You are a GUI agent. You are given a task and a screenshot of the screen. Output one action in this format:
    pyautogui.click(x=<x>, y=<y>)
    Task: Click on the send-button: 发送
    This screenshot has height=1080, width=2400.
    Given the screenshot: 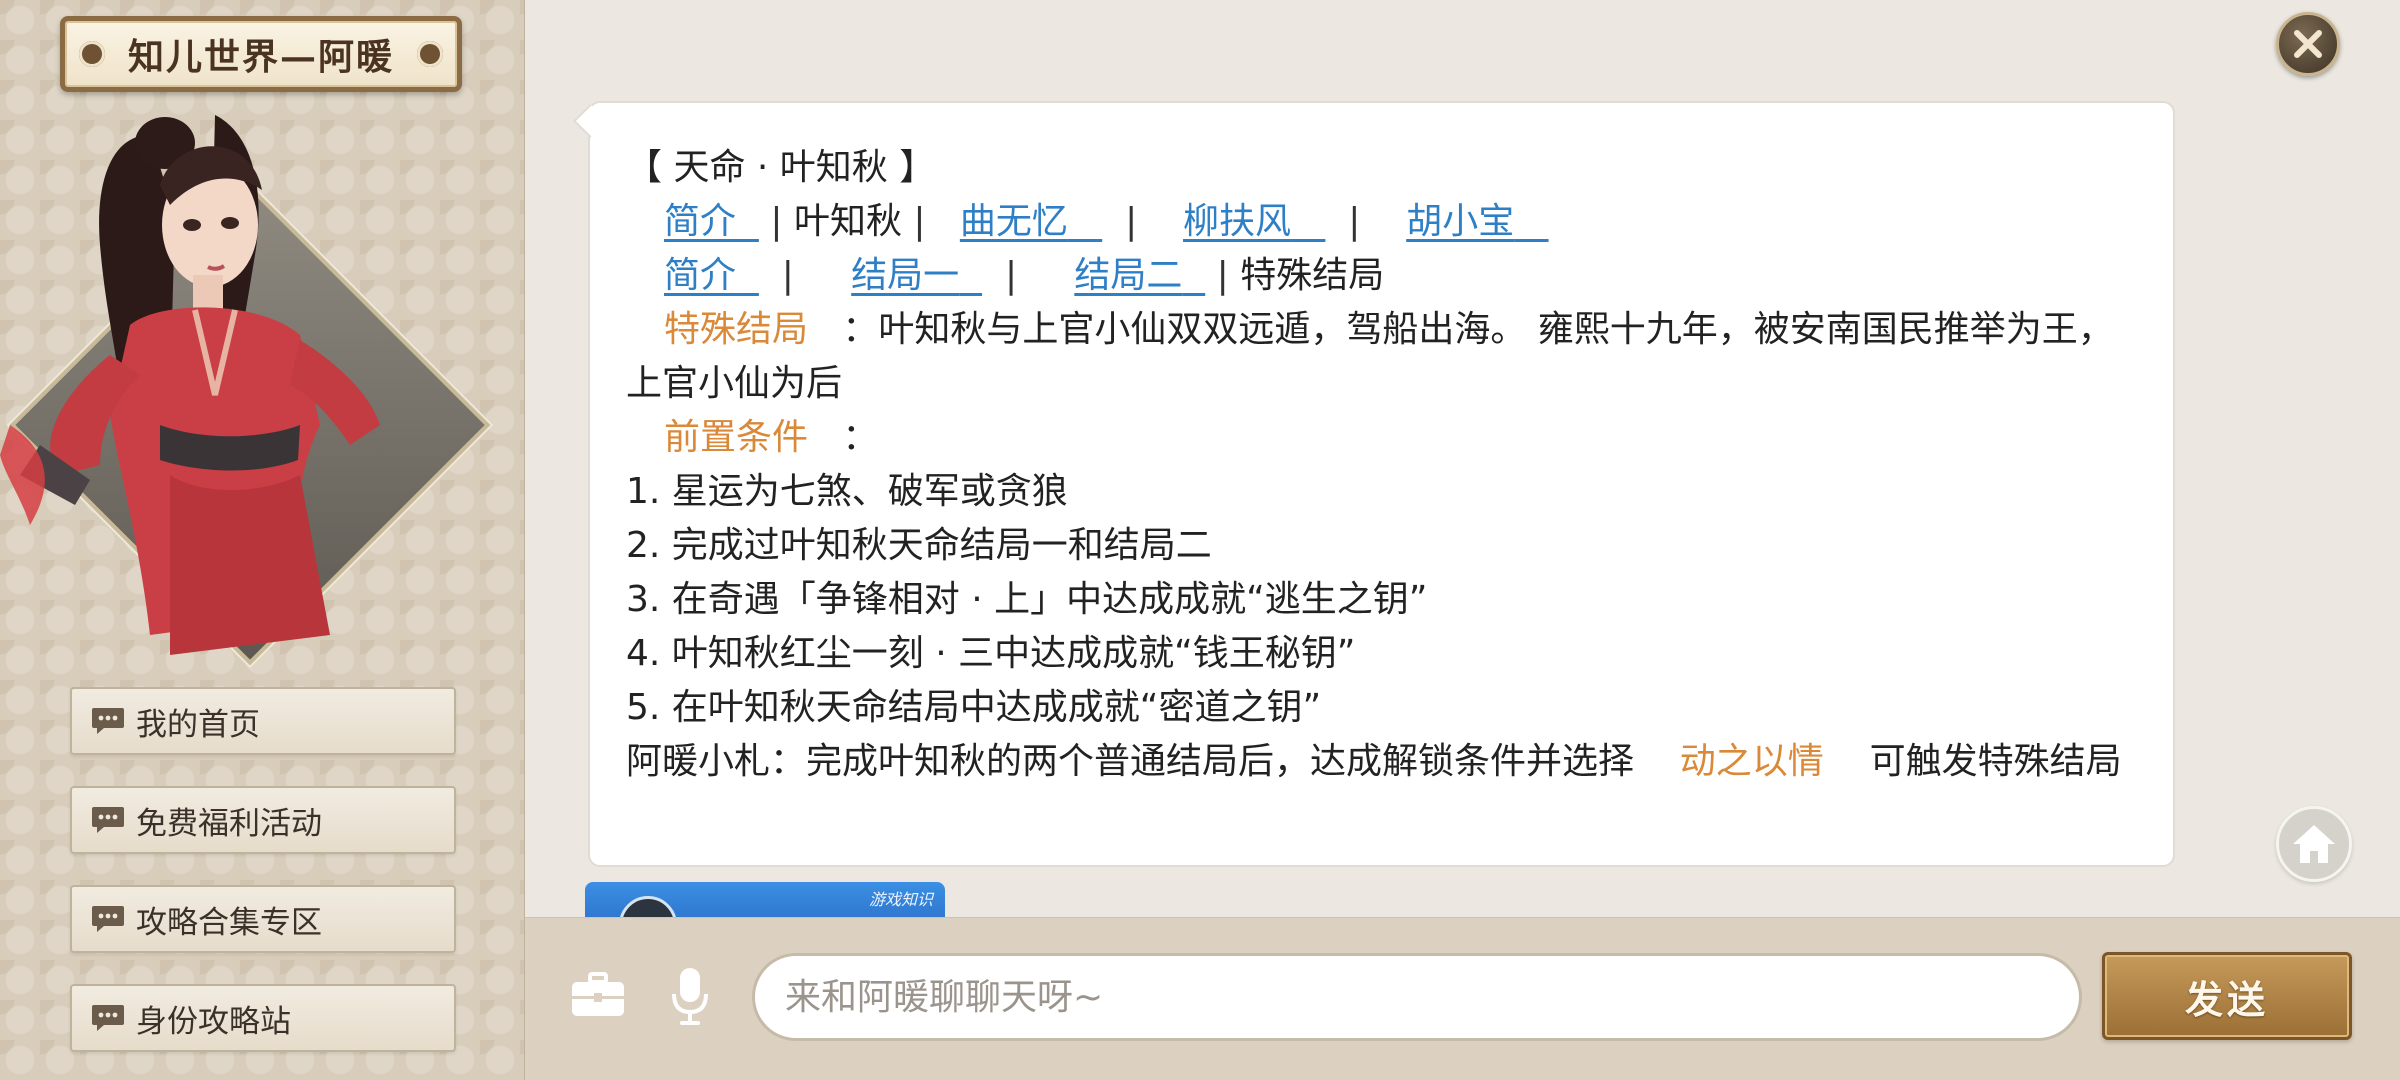 What is the action you would take?
    pyautogui.click(x=2227, y=996)
    